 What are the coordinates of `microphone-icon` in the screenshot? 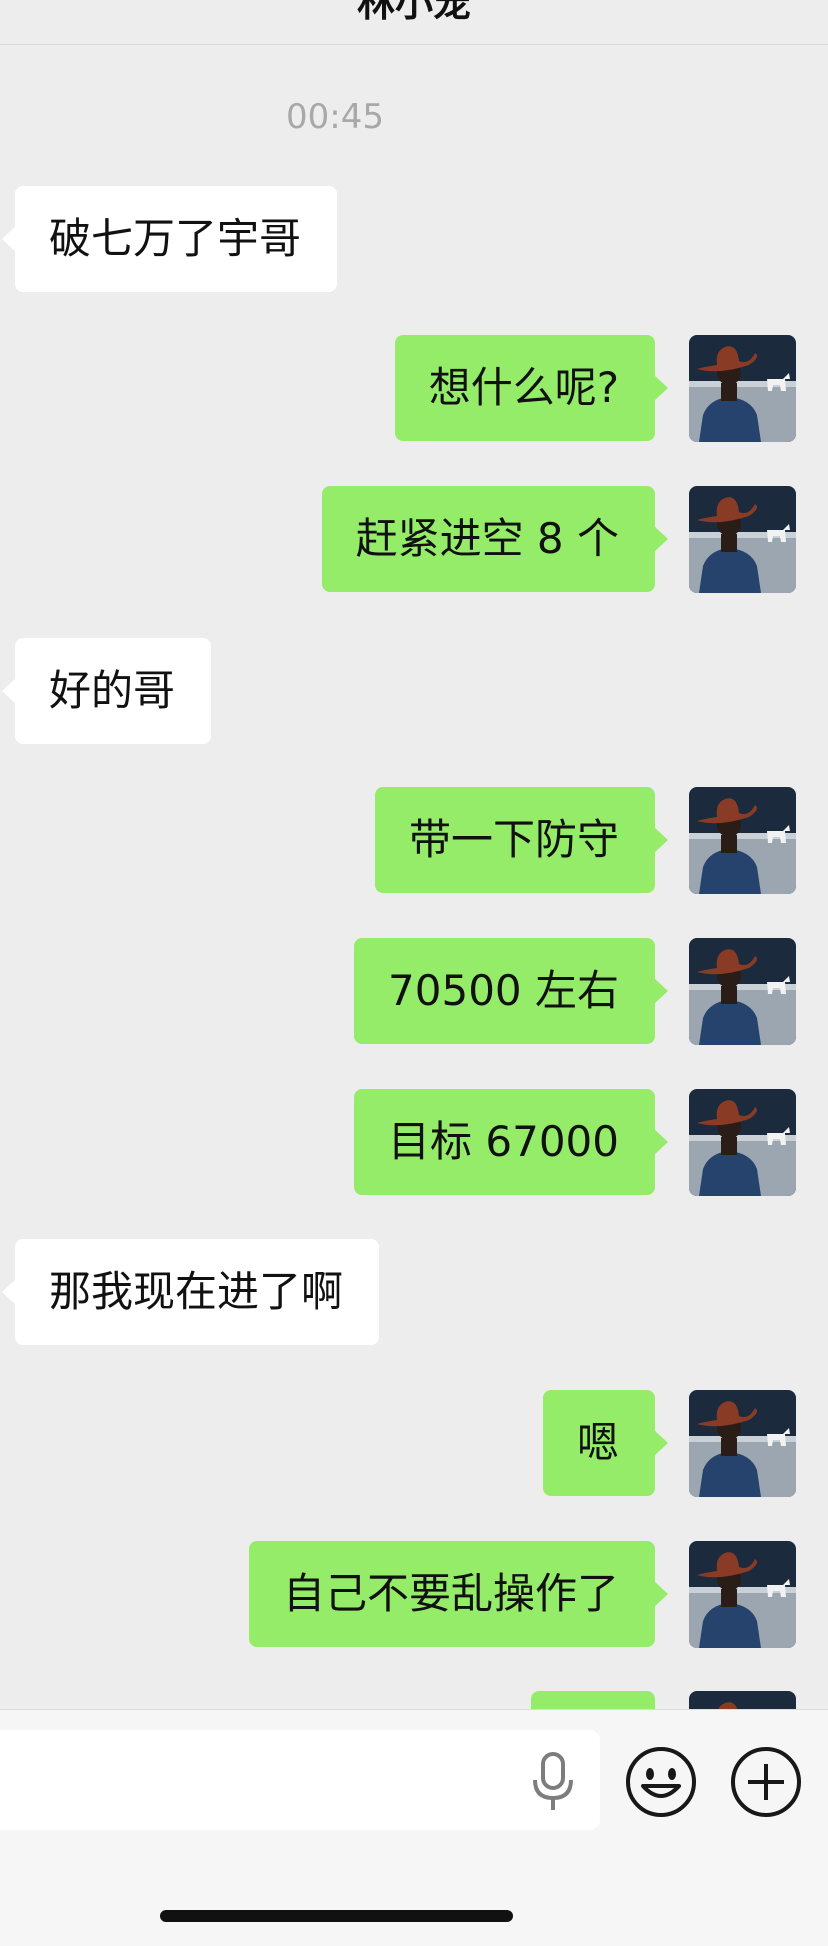 It's located at (553, 1782).